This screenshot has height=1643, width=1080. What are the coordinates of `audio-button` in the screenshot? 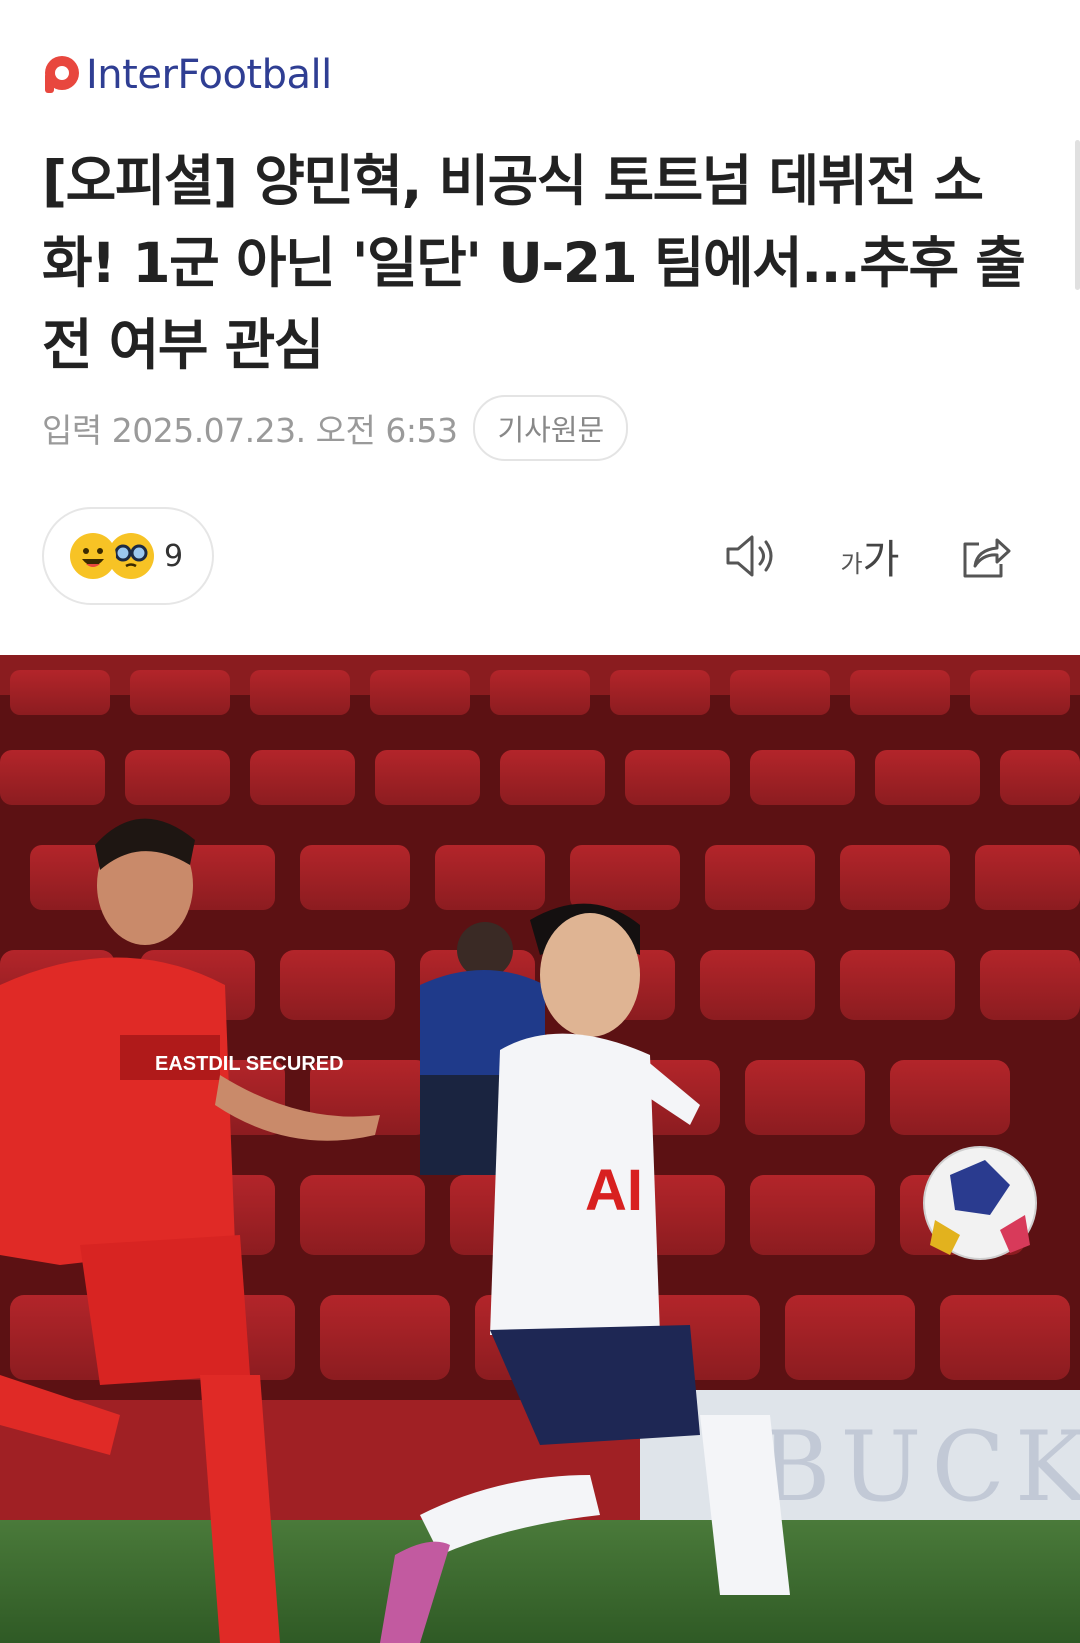 It's located at (750, 556).